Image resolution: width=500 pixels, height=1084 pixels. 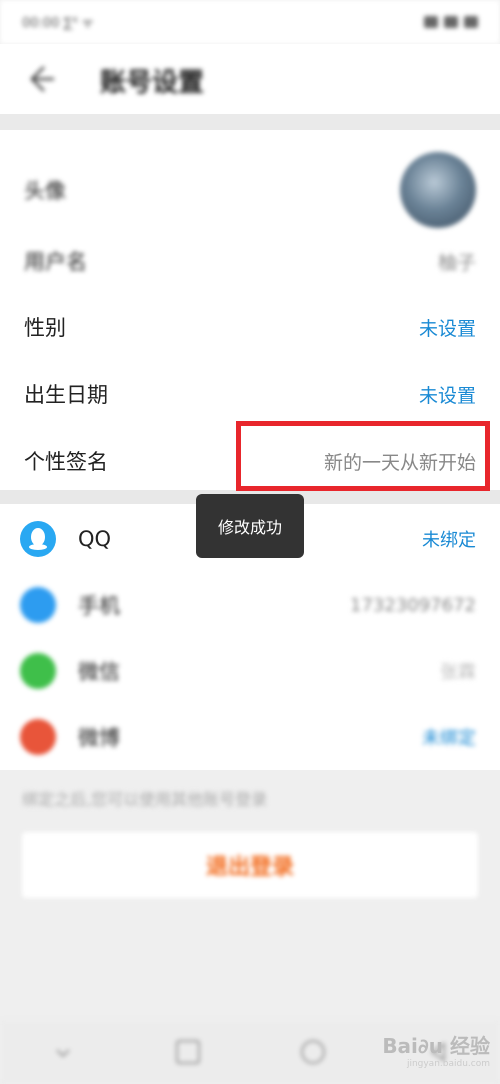 I want to click on signal-icon, so click(x=431, y=22).